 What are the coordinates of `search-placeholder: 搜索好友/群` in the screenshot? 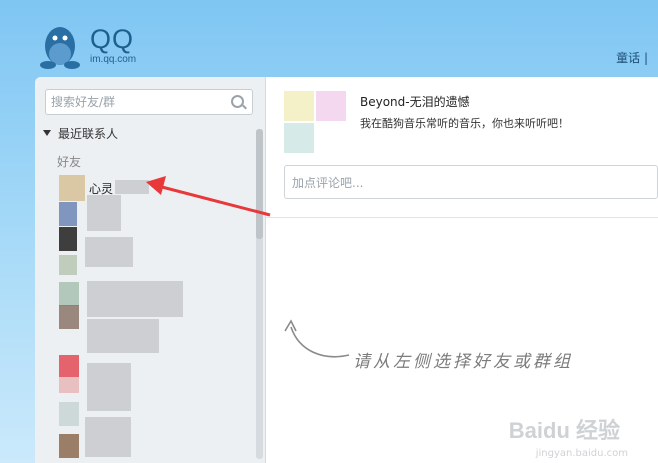 It's located at (83, 102).